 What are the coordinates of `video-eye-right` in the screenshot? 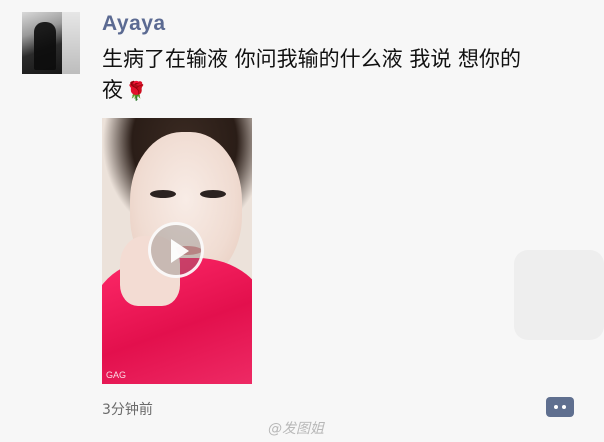 It's located at (213, 194).